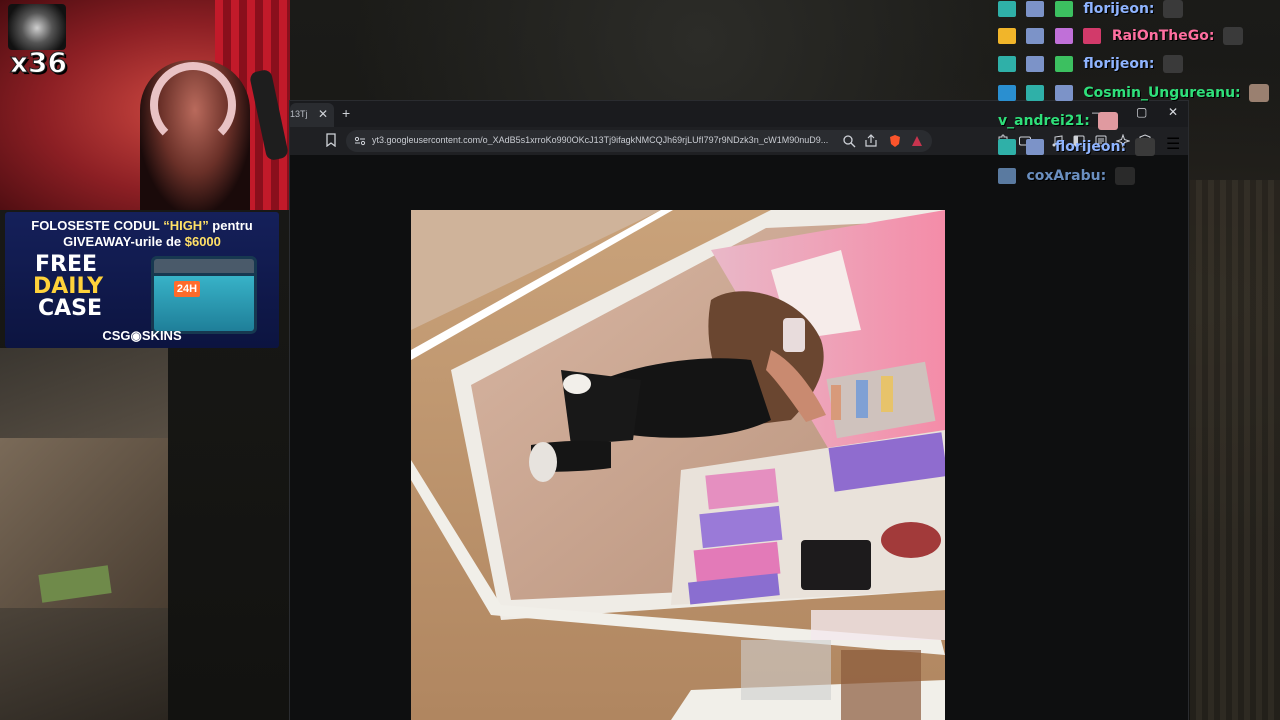  What do you see at coordinates (70, 308) in the screenshot?
I see `case-label: CASE` at bounding box center [70, 308].